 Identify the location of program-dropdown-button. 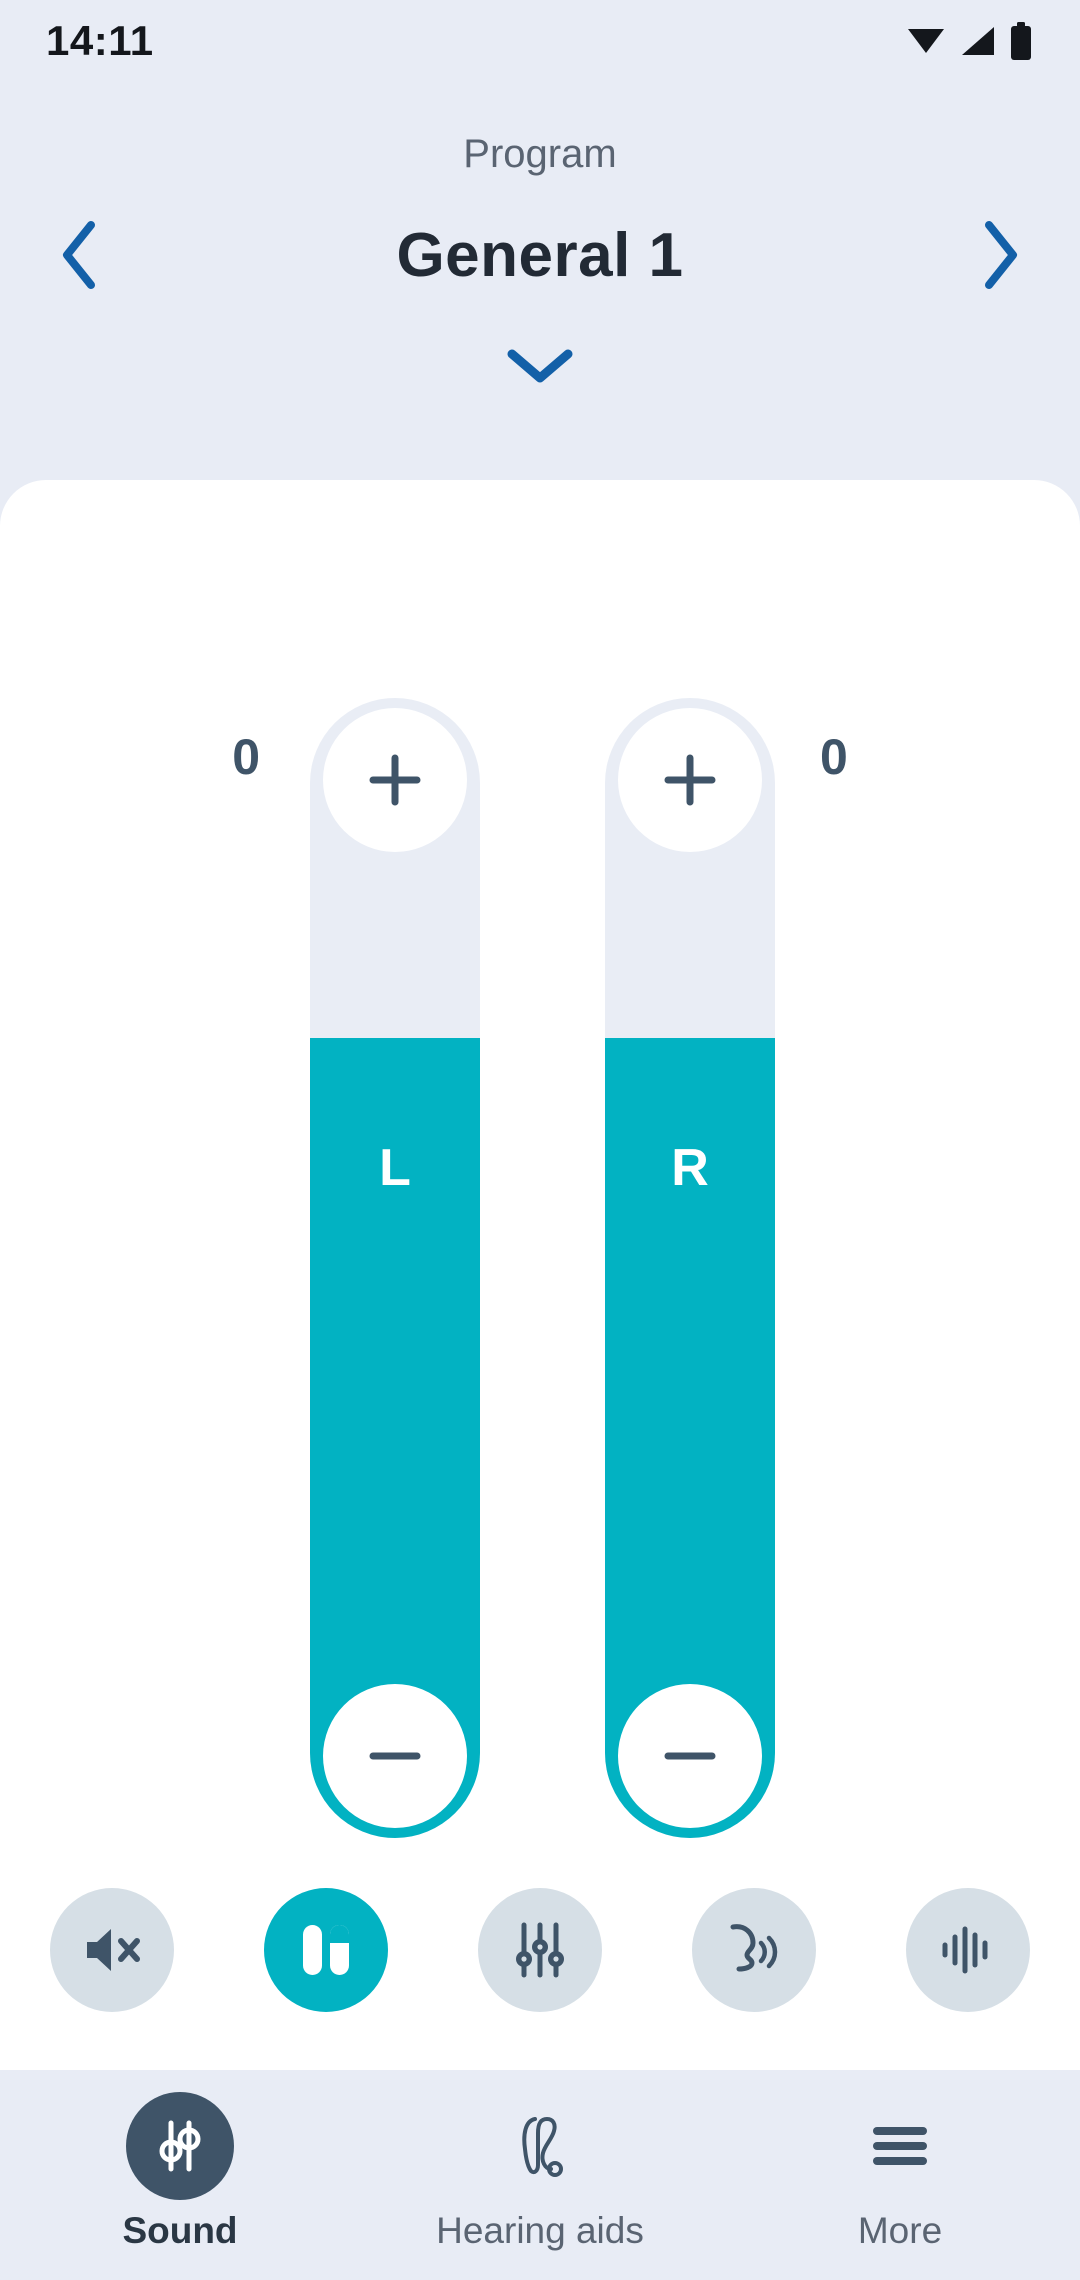
(540, 366).